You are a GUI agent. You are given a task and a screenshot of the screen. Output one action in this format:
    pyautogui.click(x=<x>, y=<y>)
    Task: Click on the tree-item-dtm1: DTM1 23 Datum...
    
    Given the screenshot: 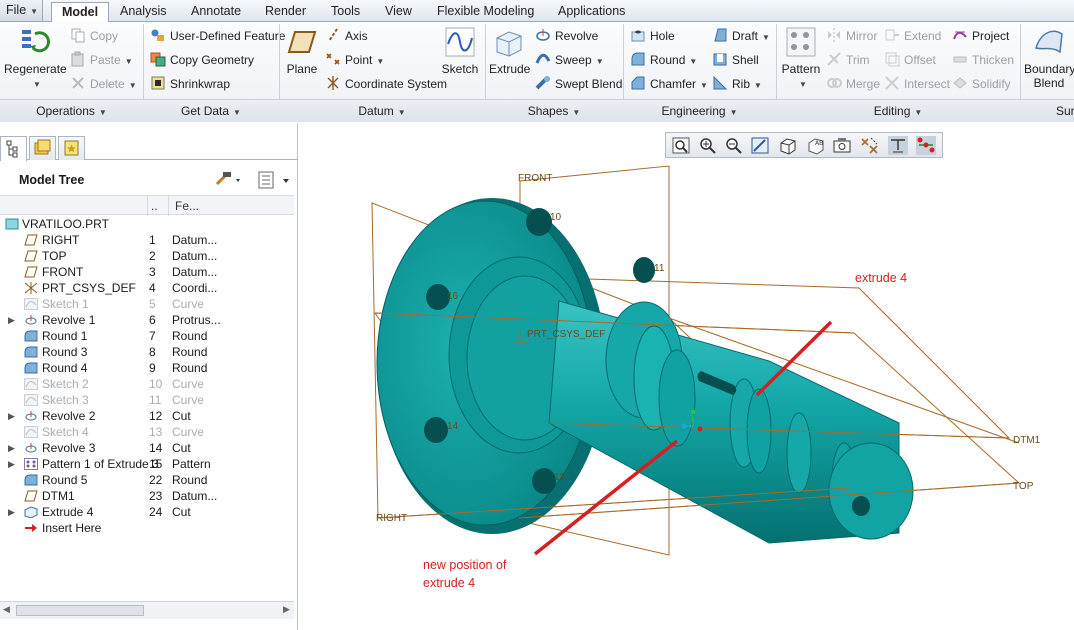 What is the action you would take?
    pyautogui.click(x=147, y=496)
    